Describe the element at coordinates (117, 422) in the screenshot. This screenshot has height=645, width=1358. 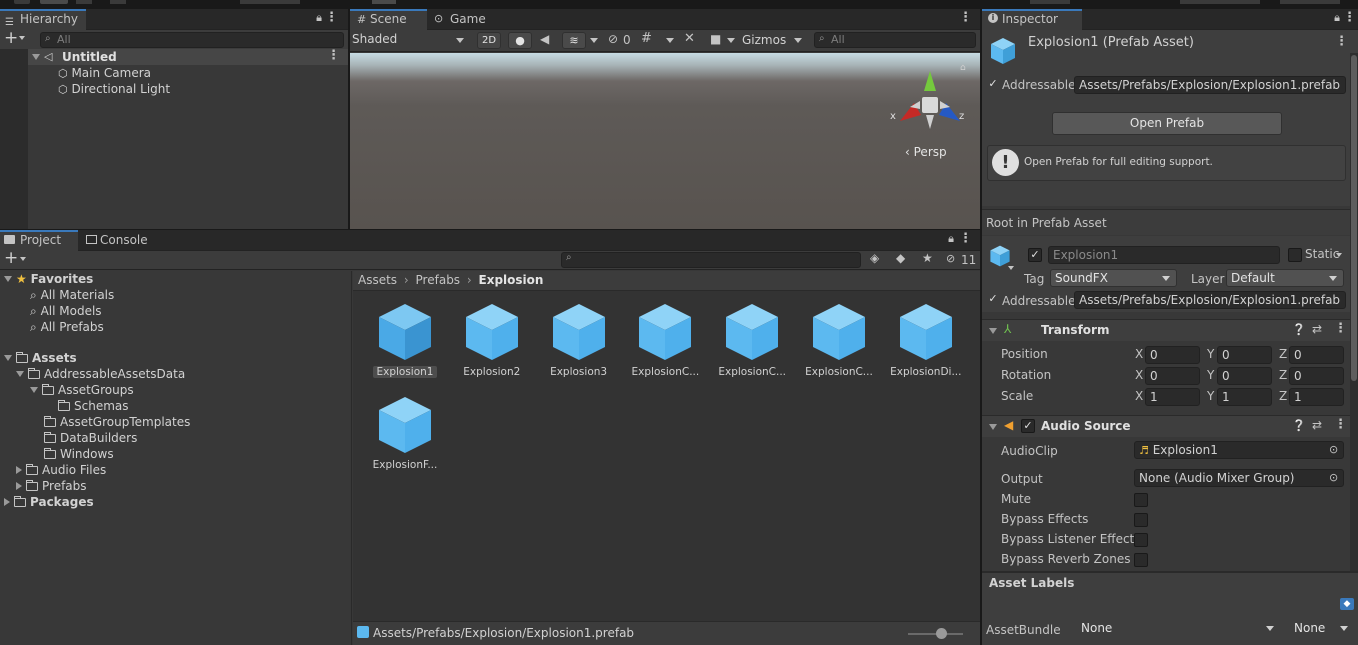
I see `tree-item-grouptemplates: AssetGroupTemplates` at that location.